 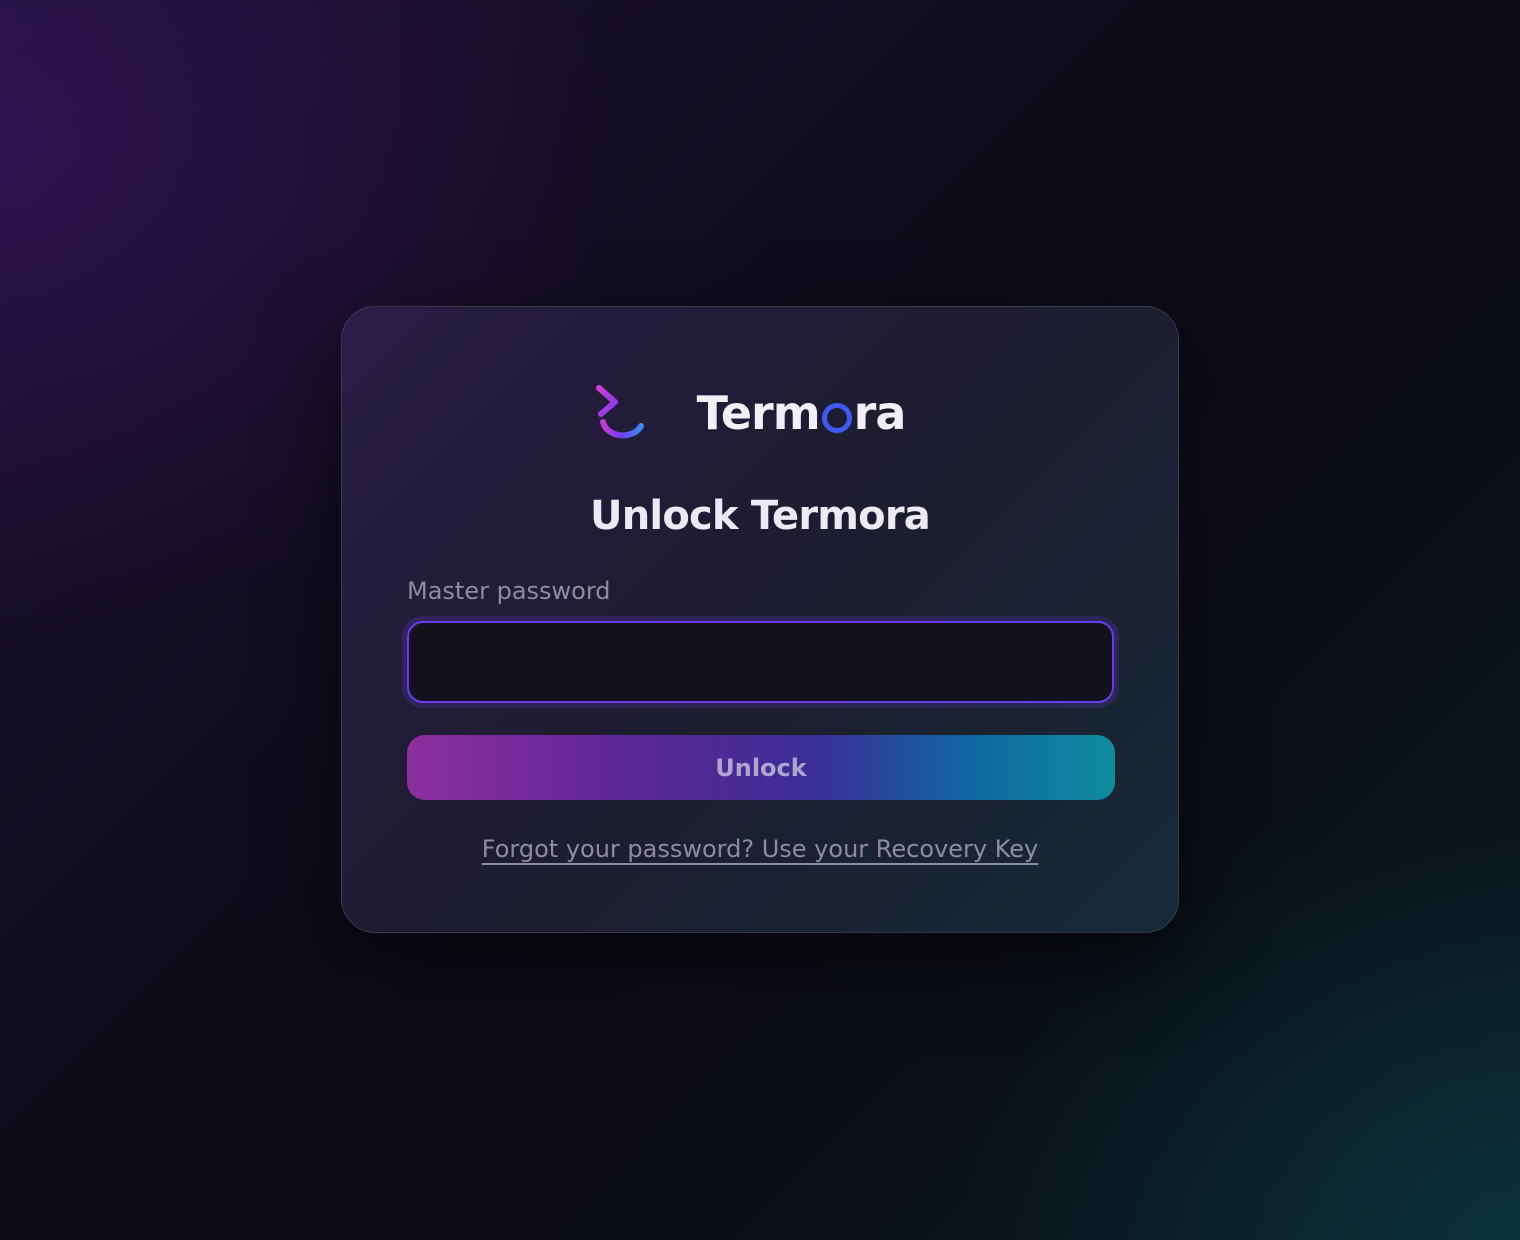 I want to click on brand-name-part-1: Term, so click(x=758, y=413).